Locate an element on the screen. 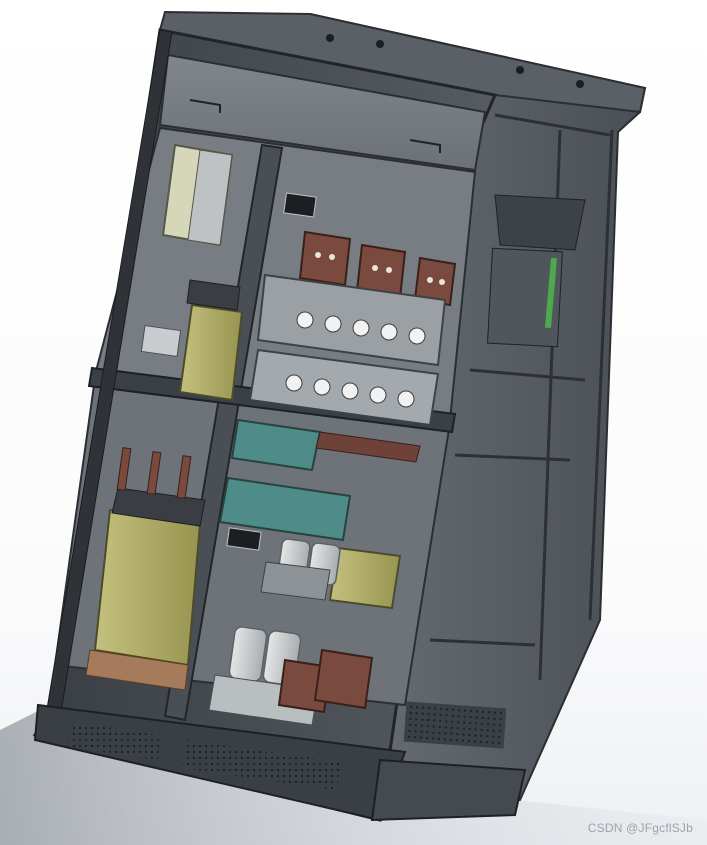 This screenshot has height=845, width=707. side-perforated-strip is located at coordinates (455, 725).